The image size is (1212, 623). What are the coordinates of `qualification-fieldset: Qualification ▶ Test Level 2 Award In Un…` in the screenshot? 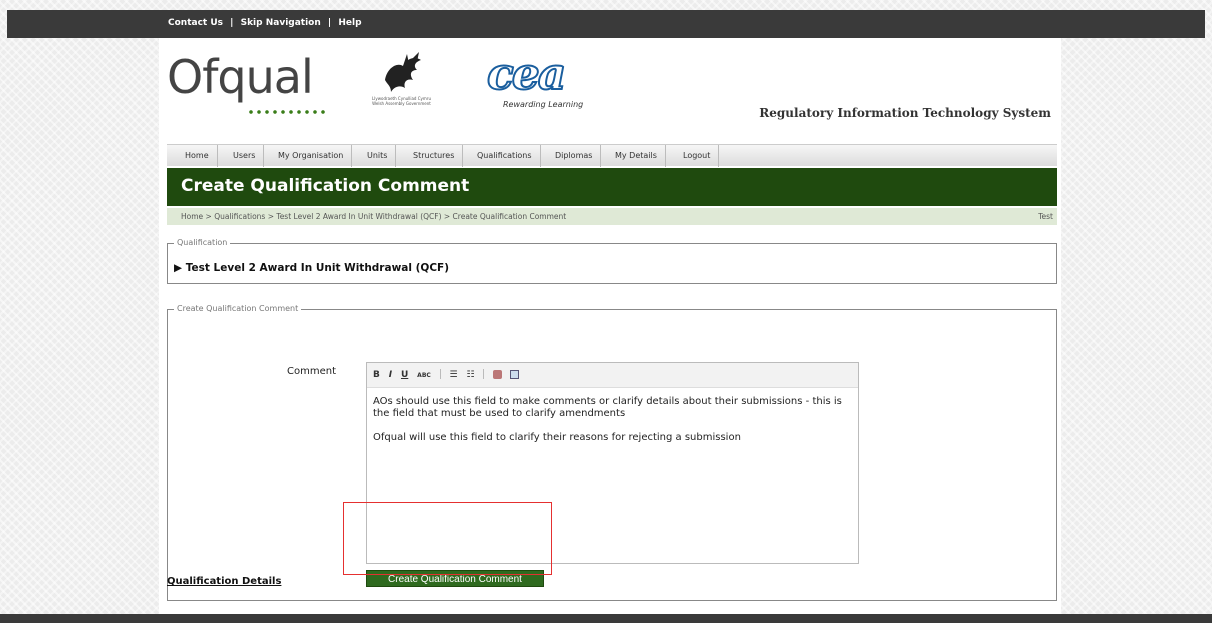 It's located at (612, 261).